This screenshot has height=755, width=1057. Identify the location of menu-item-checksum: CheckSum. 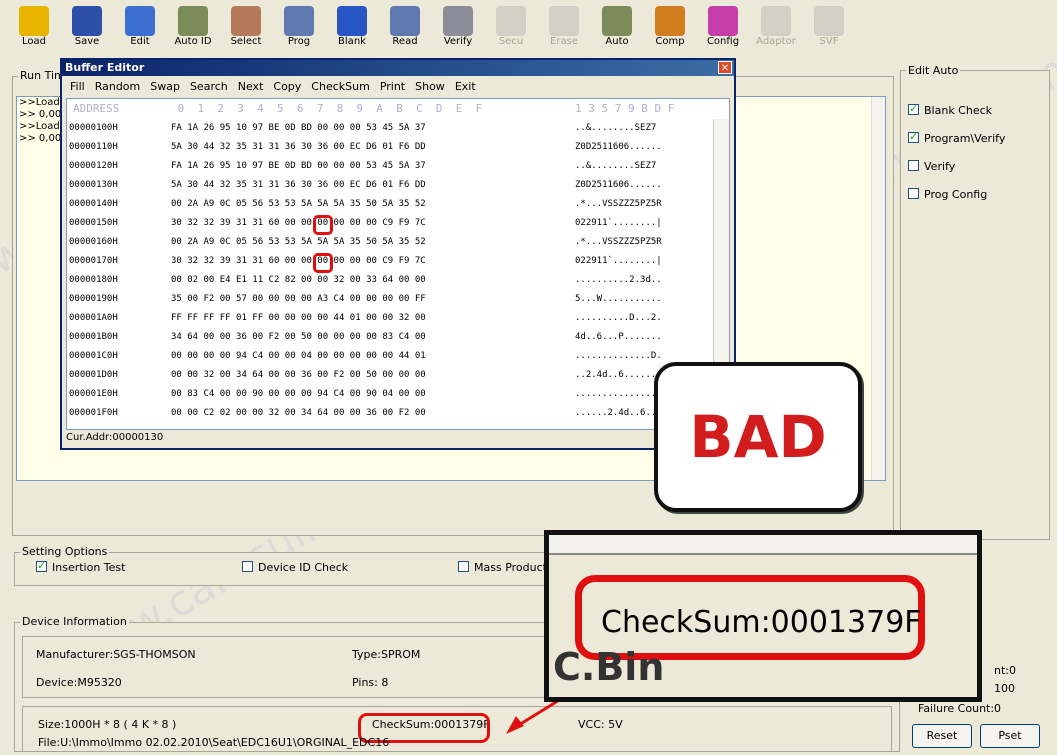
(340, 87).